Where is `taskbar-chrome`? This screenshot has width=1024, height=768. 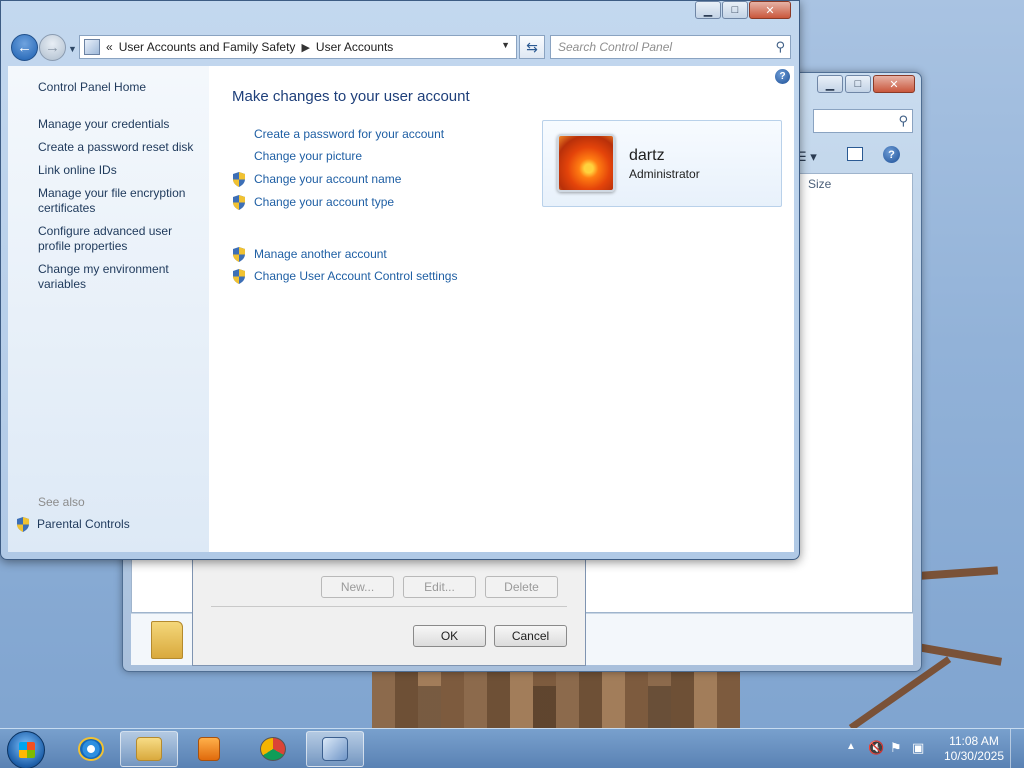 taskbar-chrome is located at coordinates (273, 749).